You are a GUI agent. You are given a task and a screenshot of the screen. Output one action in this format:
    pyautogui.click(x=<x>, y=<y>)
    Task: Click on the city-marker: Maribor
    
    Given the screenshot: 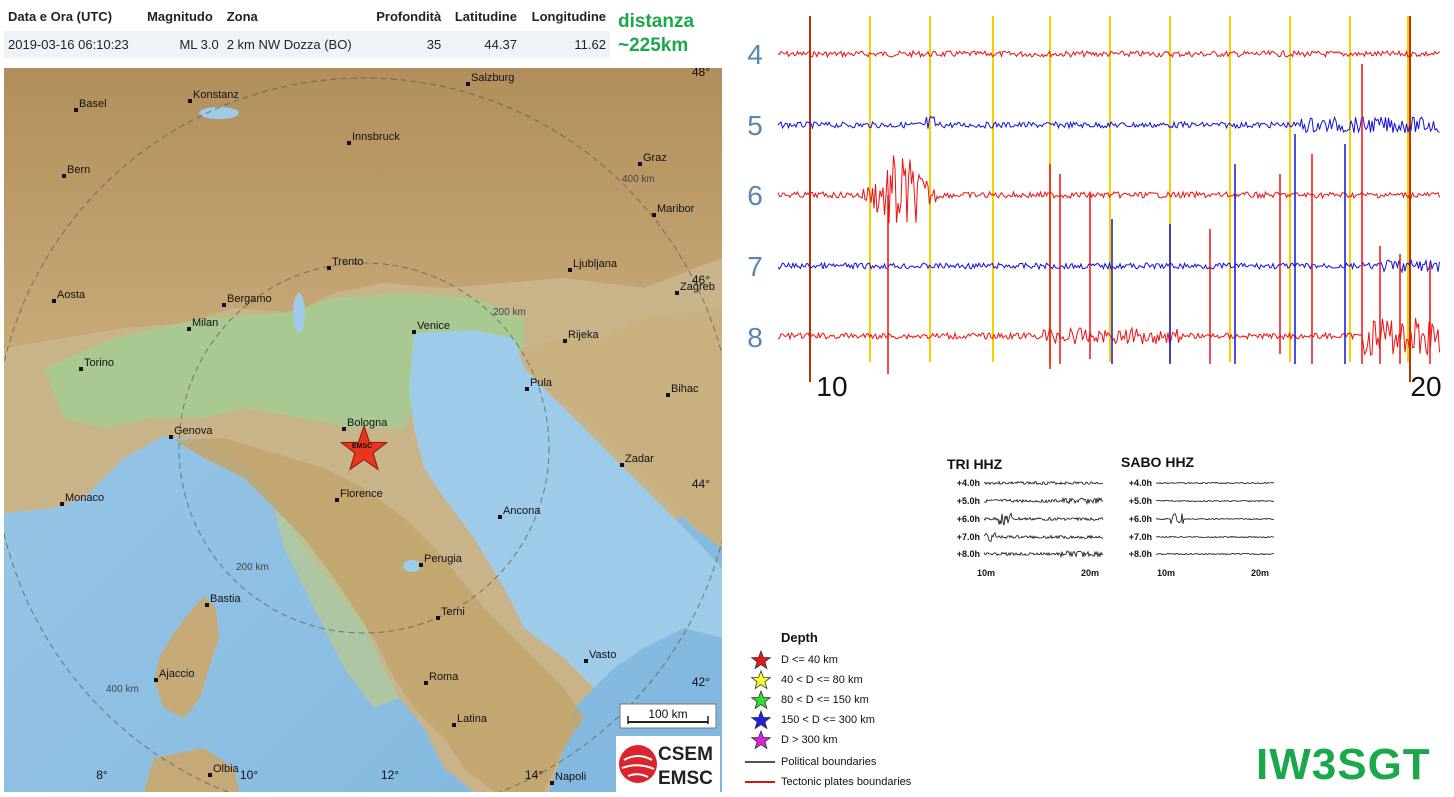 What is the action you would take?
    pyautogui.click(x=673, y=210)
    